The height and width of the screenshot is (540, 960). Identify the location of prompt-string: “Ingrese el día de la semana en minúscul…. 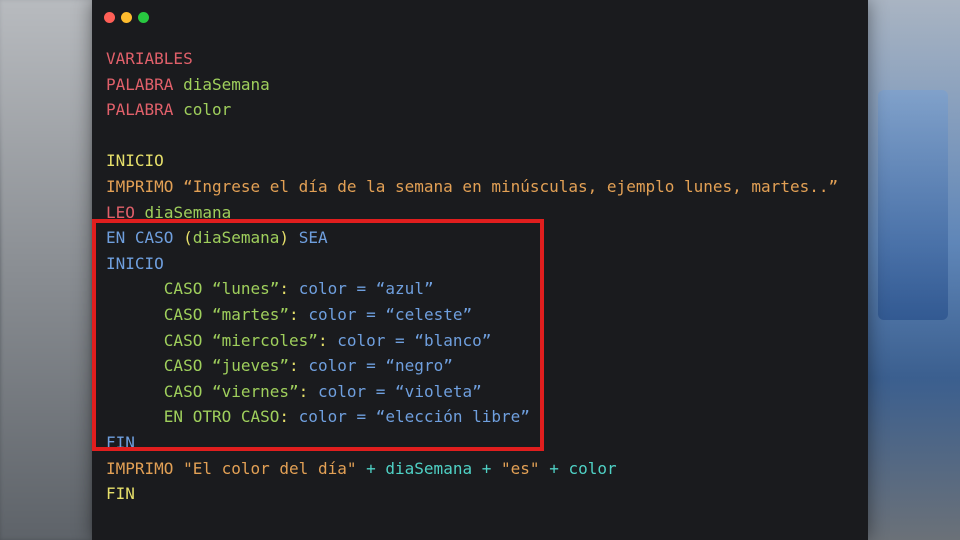
(511, 186).